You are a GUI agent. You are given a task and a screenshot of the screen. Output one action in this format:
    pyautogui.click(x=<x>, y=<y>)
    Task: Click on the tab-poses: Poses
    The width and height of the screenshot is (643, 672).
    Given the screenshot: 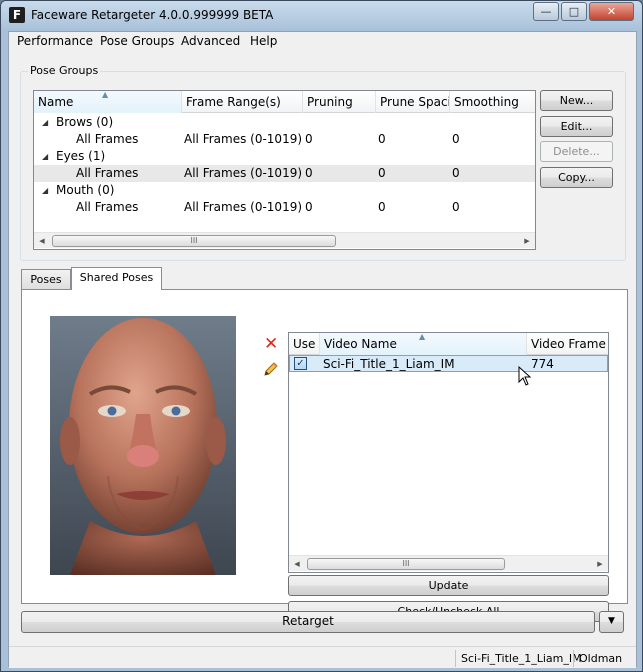 What is the action you would take?
    pyautogui.click(x=46, y=279)
    